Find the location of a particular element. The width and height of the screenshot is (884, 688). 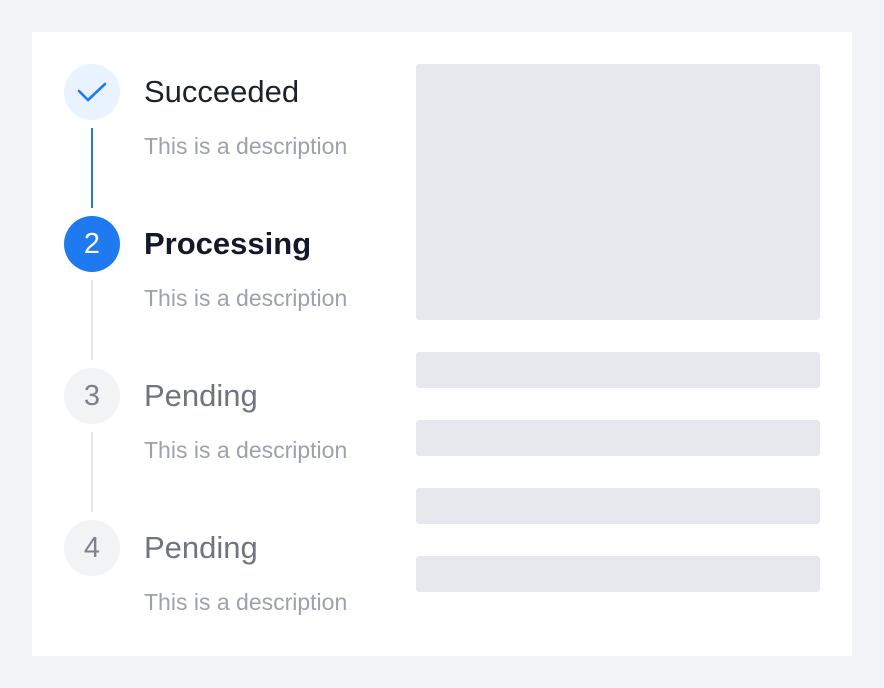

step-1: Succeeded This is a description is located at coordinates (234, 140).